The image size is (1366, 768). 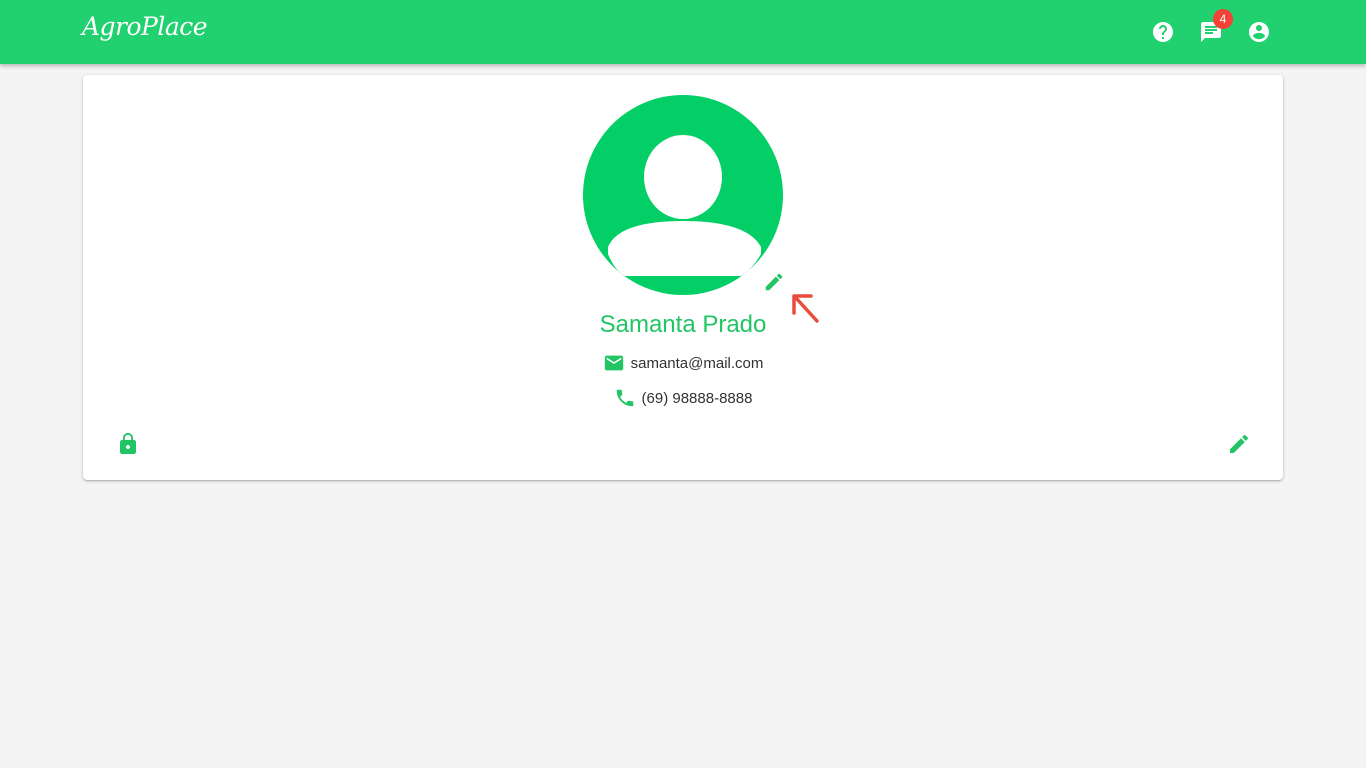 I want to click on help-icon, so click(x=1163, y=32).